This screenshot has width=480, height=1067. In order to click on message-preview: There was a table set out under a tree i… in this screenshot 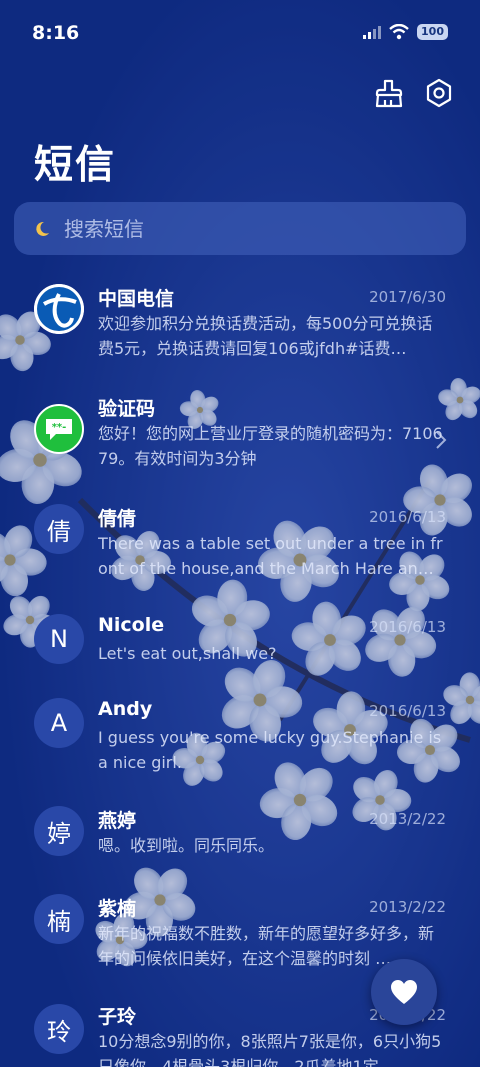, I will do `click(270, 556)`.